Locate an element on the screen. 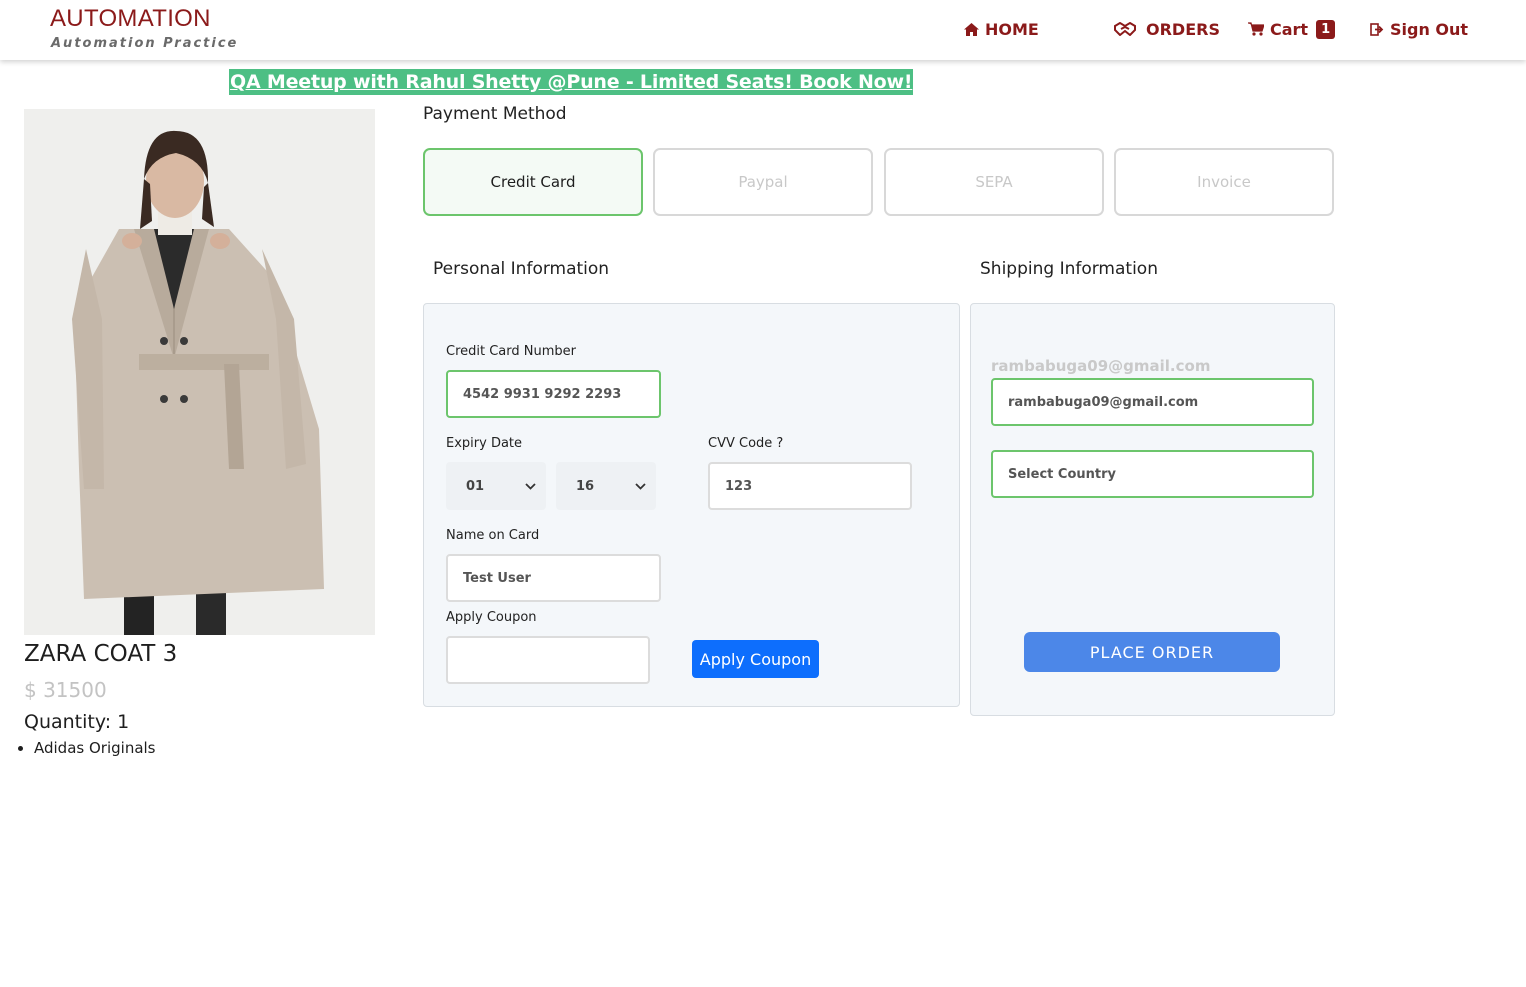 This screenshot has width=1526, height=987. tab-invoice: Invoice is located at coordinates (1224, 182).